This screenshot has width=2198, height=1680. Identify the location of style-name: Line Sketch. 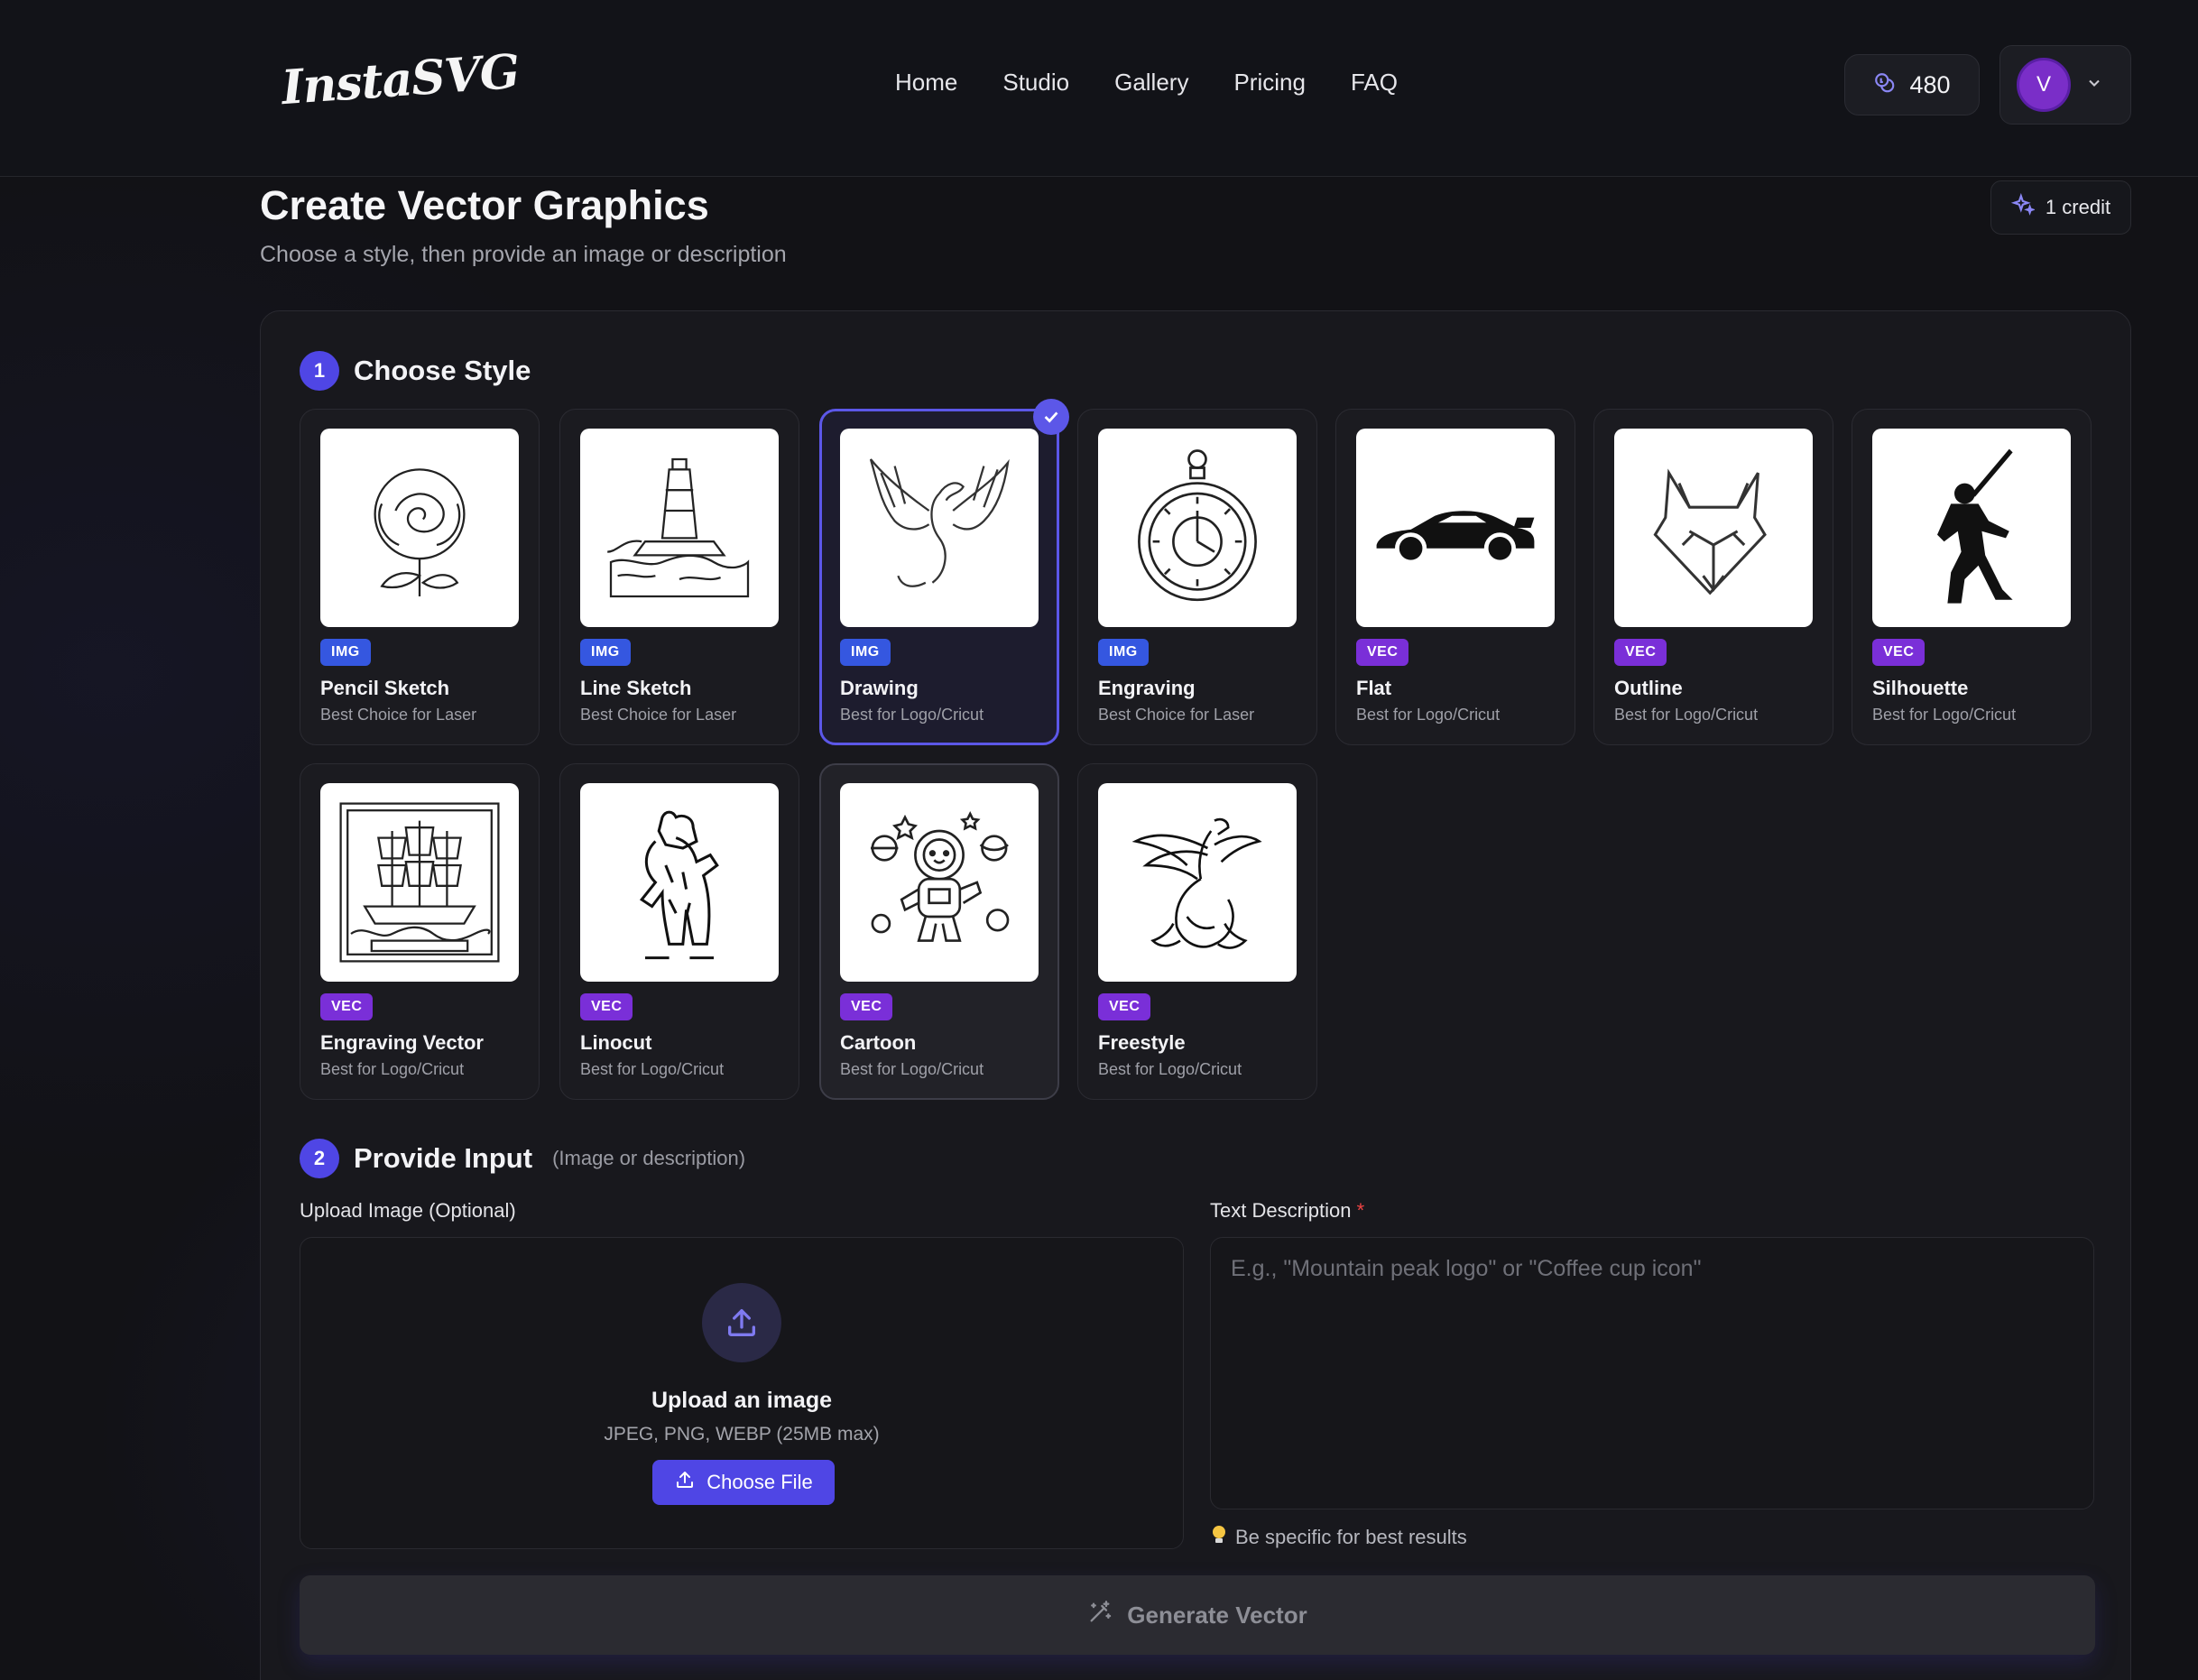
(636, 688).